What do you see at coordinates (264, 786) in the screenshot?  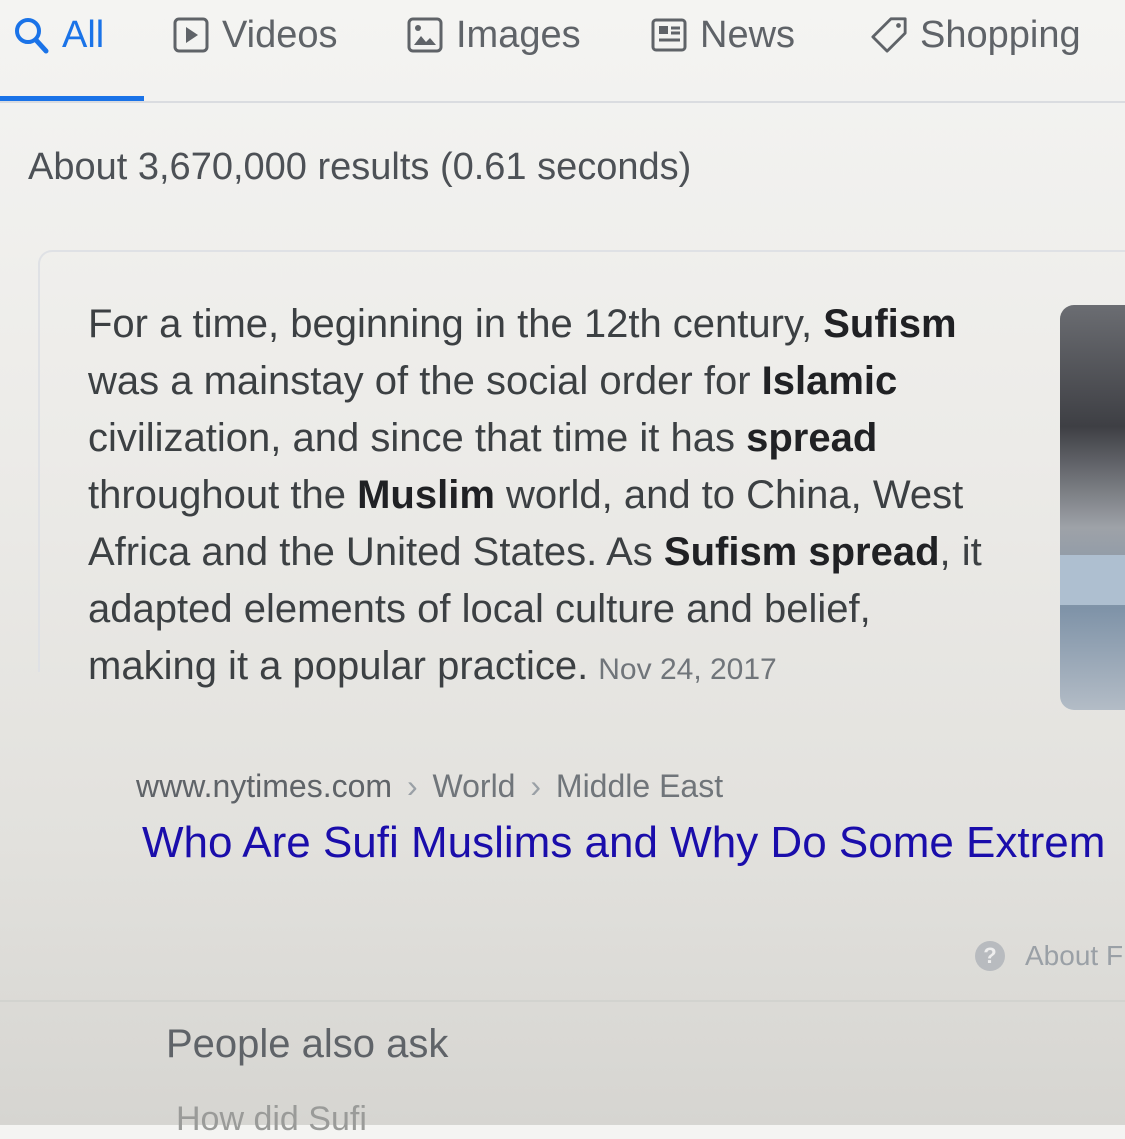 I see `breadcrumb-domain: www.nytimes.com` at bounding box center [264, 786].